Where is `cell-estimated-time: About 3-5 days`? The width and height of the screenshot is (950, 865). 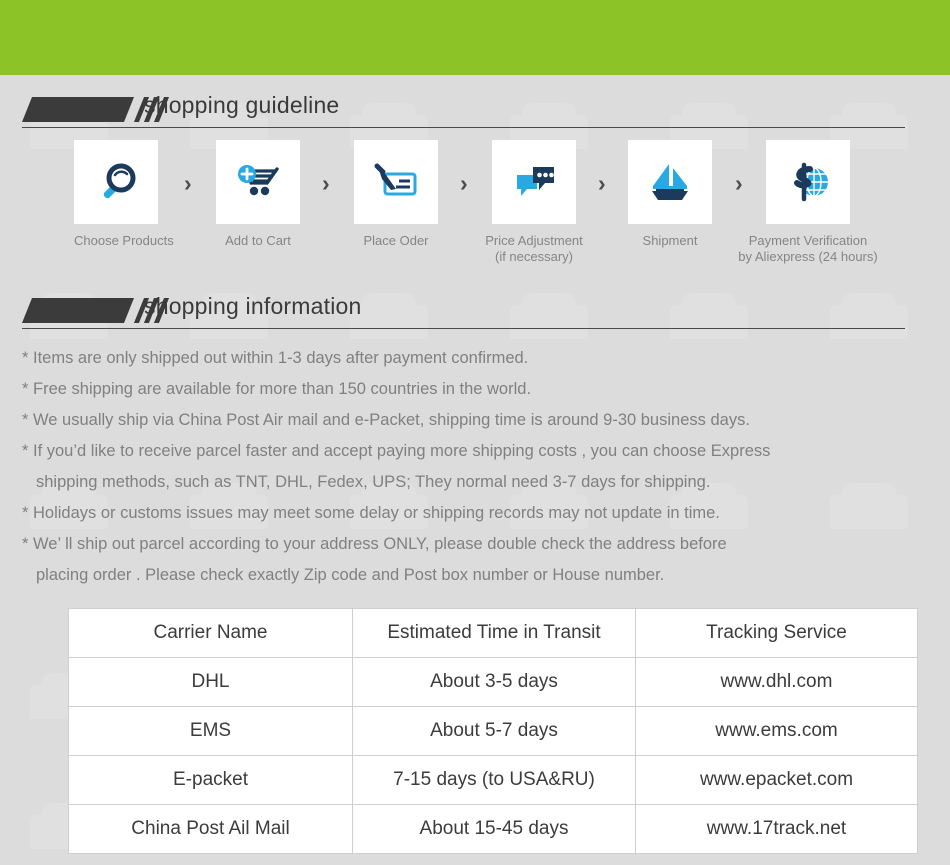 cell-estimated-time: About 3-5 days is located at coordinates (494, 682).